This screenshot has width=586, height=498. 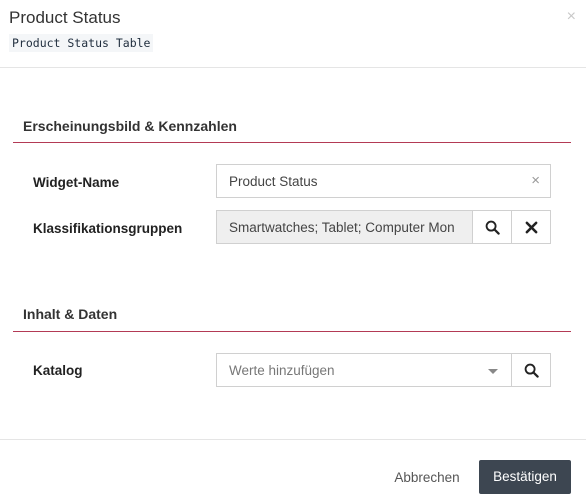 I want to click on catalog-search-button, so click(x=530, y=370).